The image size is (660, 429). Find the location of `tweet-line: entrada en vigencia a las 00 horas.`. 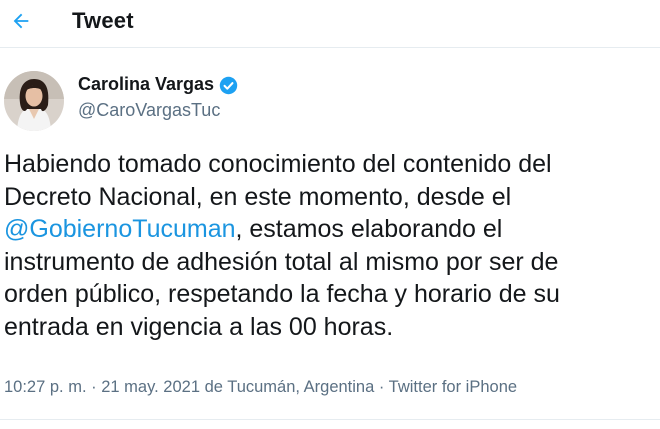

tweet-line: entrada en vigencia a las 00 horas. is located at coordinates (199, 326).